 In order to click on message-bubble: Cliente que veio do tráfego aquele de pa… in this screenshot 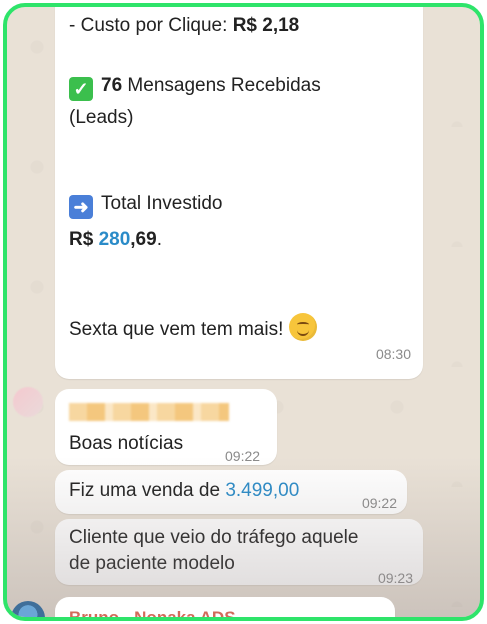, I will do `click(239, 552)`.